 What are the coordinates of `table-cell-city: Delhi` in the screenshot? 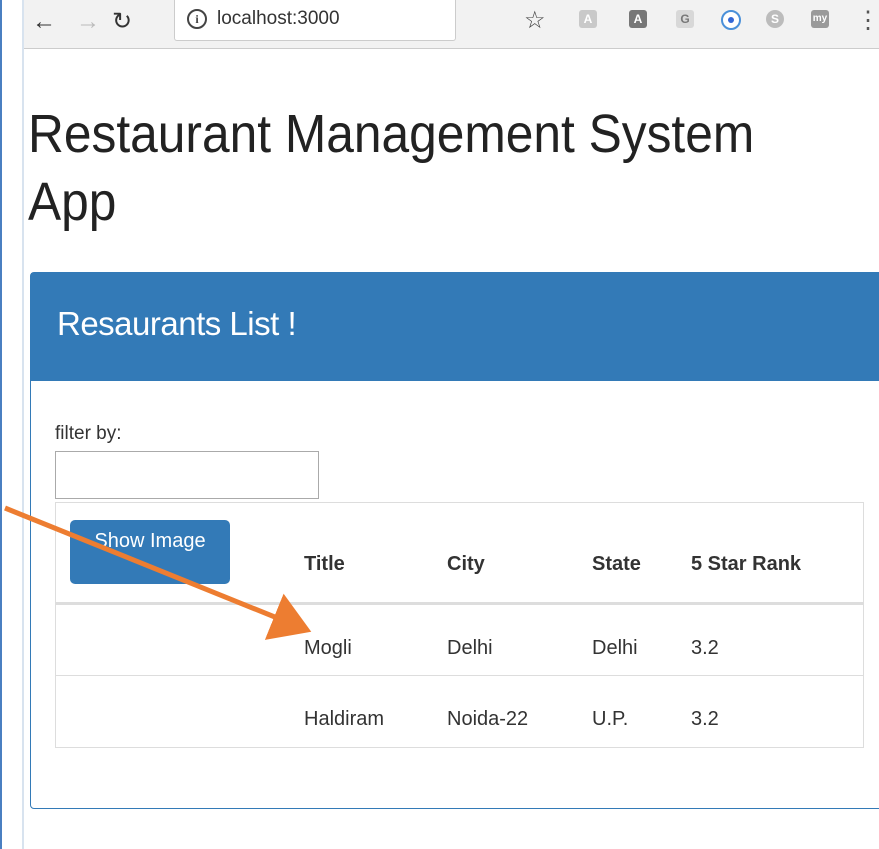 It's located at (470, 648).